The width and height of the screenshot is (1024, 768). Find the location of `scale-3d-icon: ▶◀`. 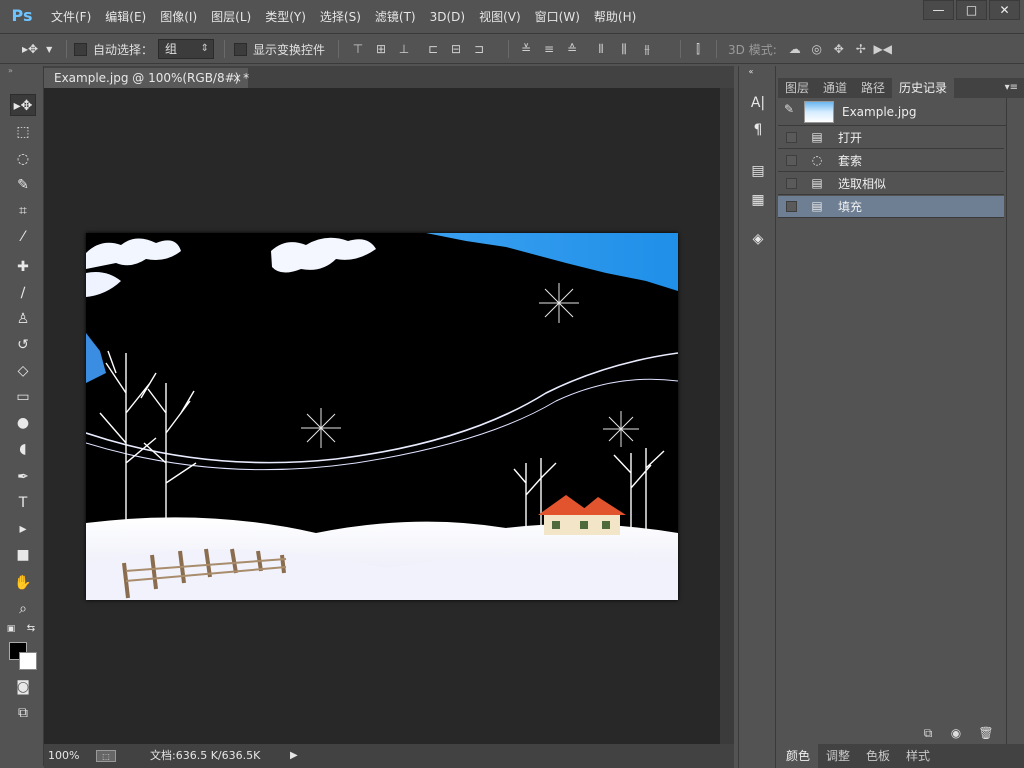

scale-3d-icon: ▶◀ is located at coordinates (883, 49).